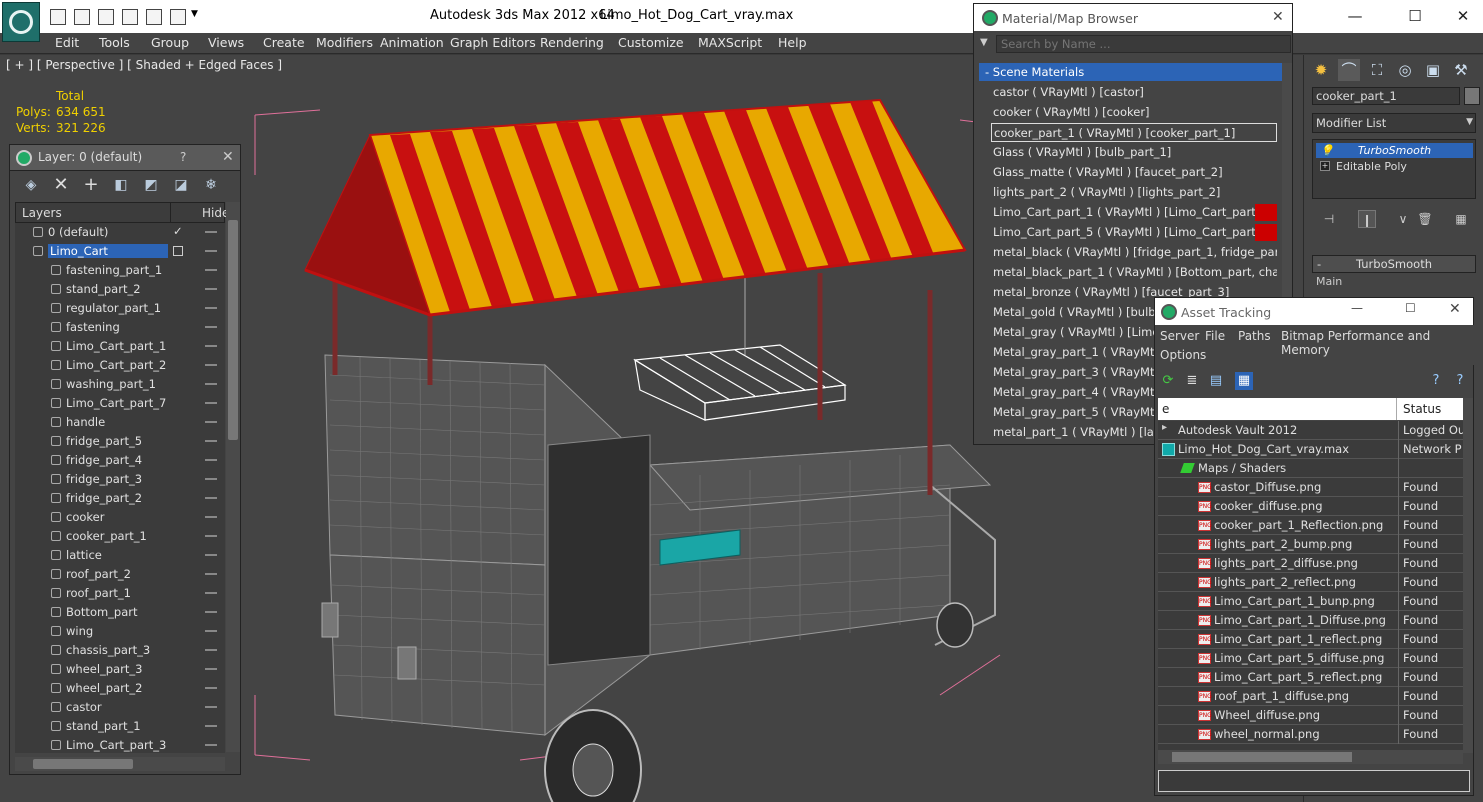  Describe the element at coordinates (120, 365) in the screenshot. I see `object-row: Limo_Cart_part_2` at that location.